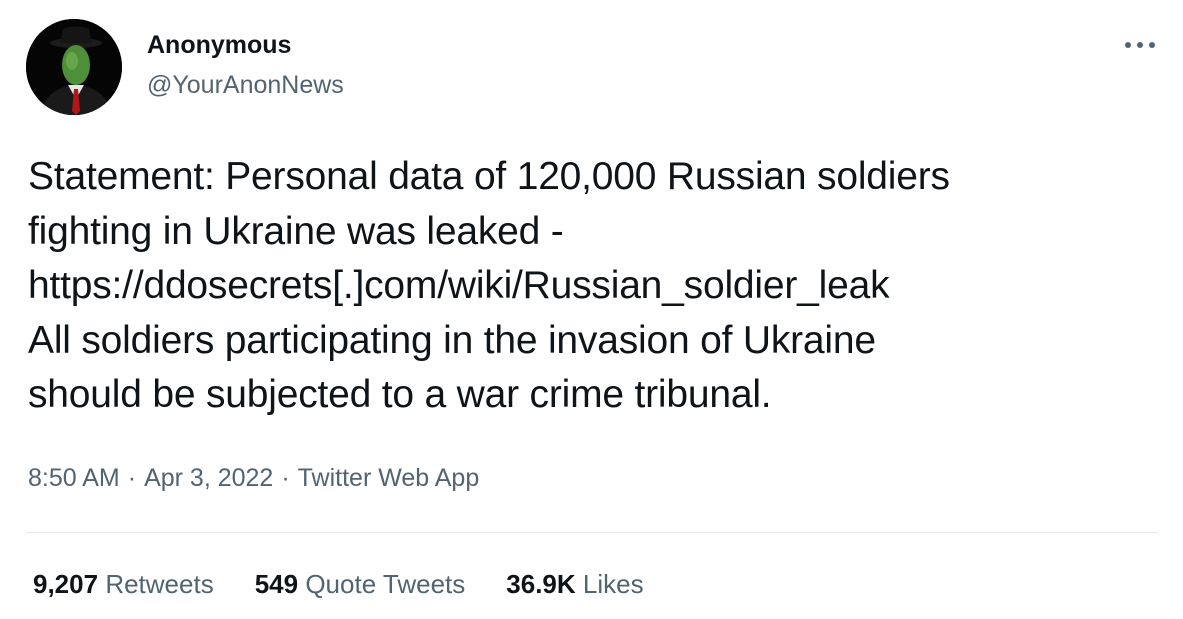  I want to click on author-handle: @YourAnonNews, so click(245, 85).